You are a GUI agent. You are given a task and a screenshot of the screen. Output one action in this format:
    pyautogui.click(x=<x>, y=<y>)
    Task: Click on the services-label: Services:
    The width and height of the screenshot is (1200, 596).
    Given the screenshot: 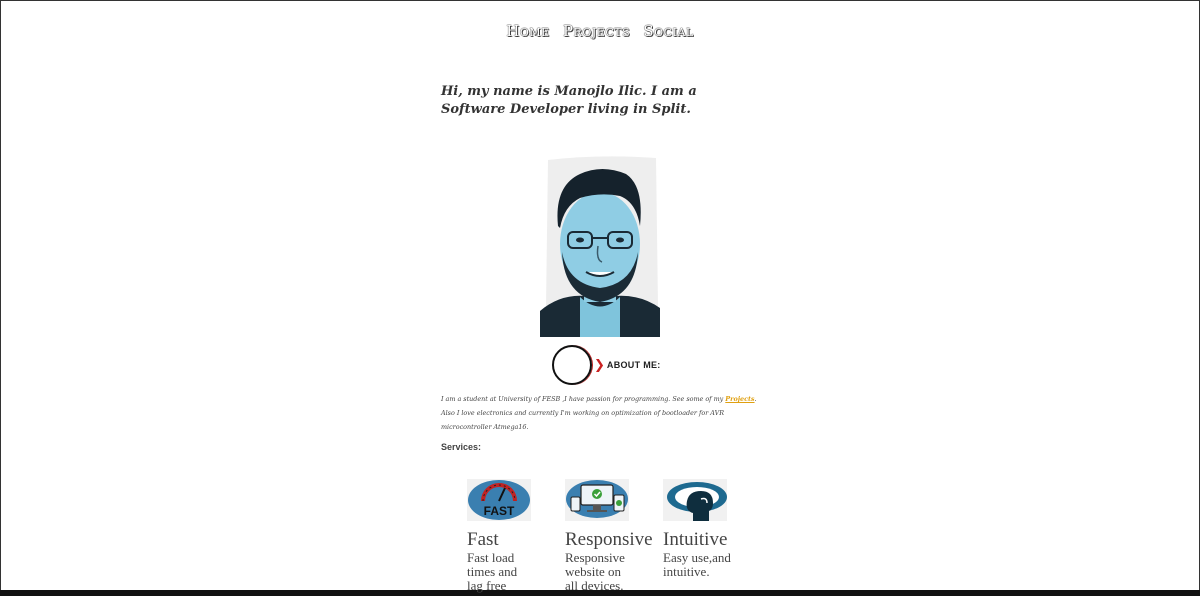 What is the action you would take?
    pyautogui.click(x=461, y=447)
    